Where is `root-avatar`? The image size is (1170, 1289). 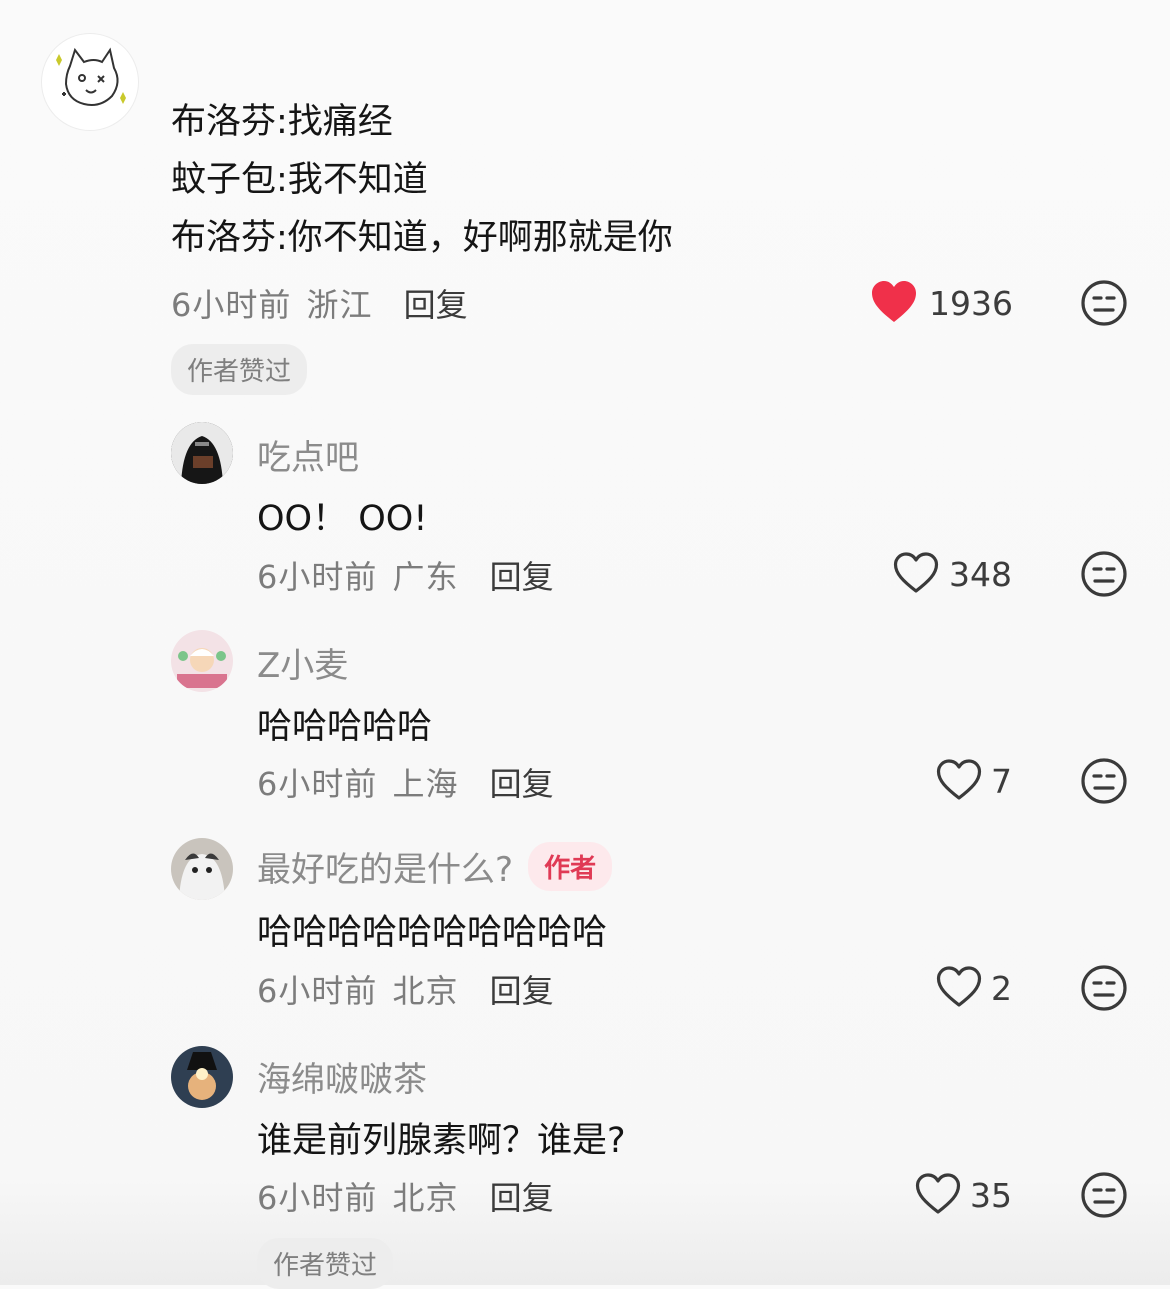 root-avatar is located at coordinates (90, 82).